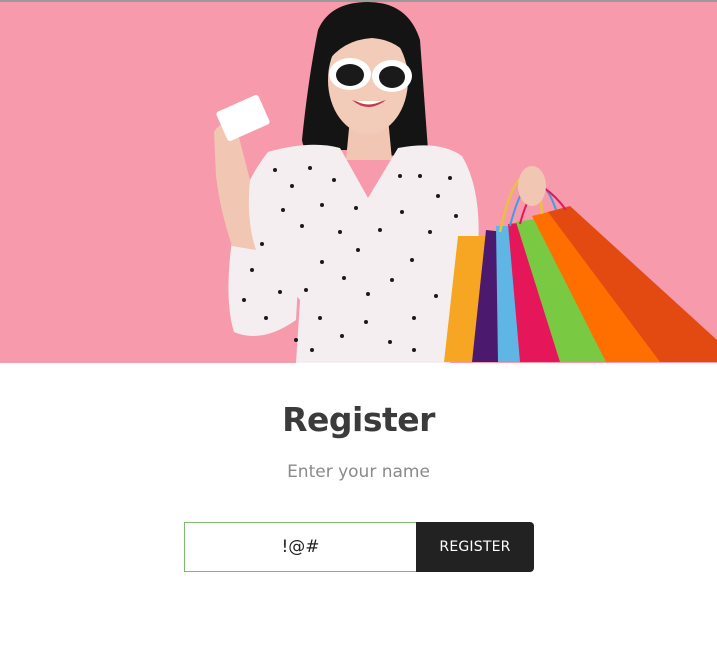 The height and width of the screenshot is (651, 717). What do you see at coordinates (358, 419) in the screenshot?
I see `page-title: Register` at bounding box center [358, 419].